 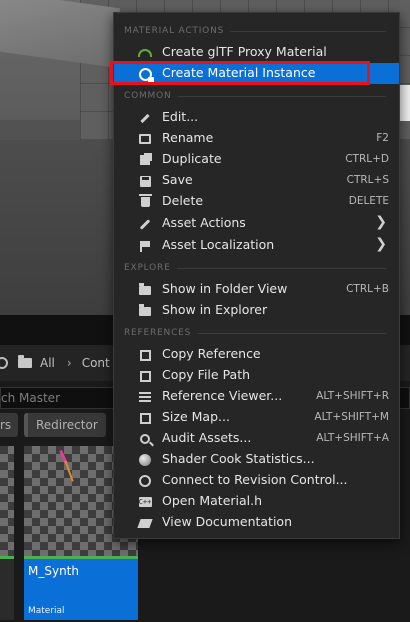 I want to click on menu-item-label: Rename, so click(x=188, y=137).